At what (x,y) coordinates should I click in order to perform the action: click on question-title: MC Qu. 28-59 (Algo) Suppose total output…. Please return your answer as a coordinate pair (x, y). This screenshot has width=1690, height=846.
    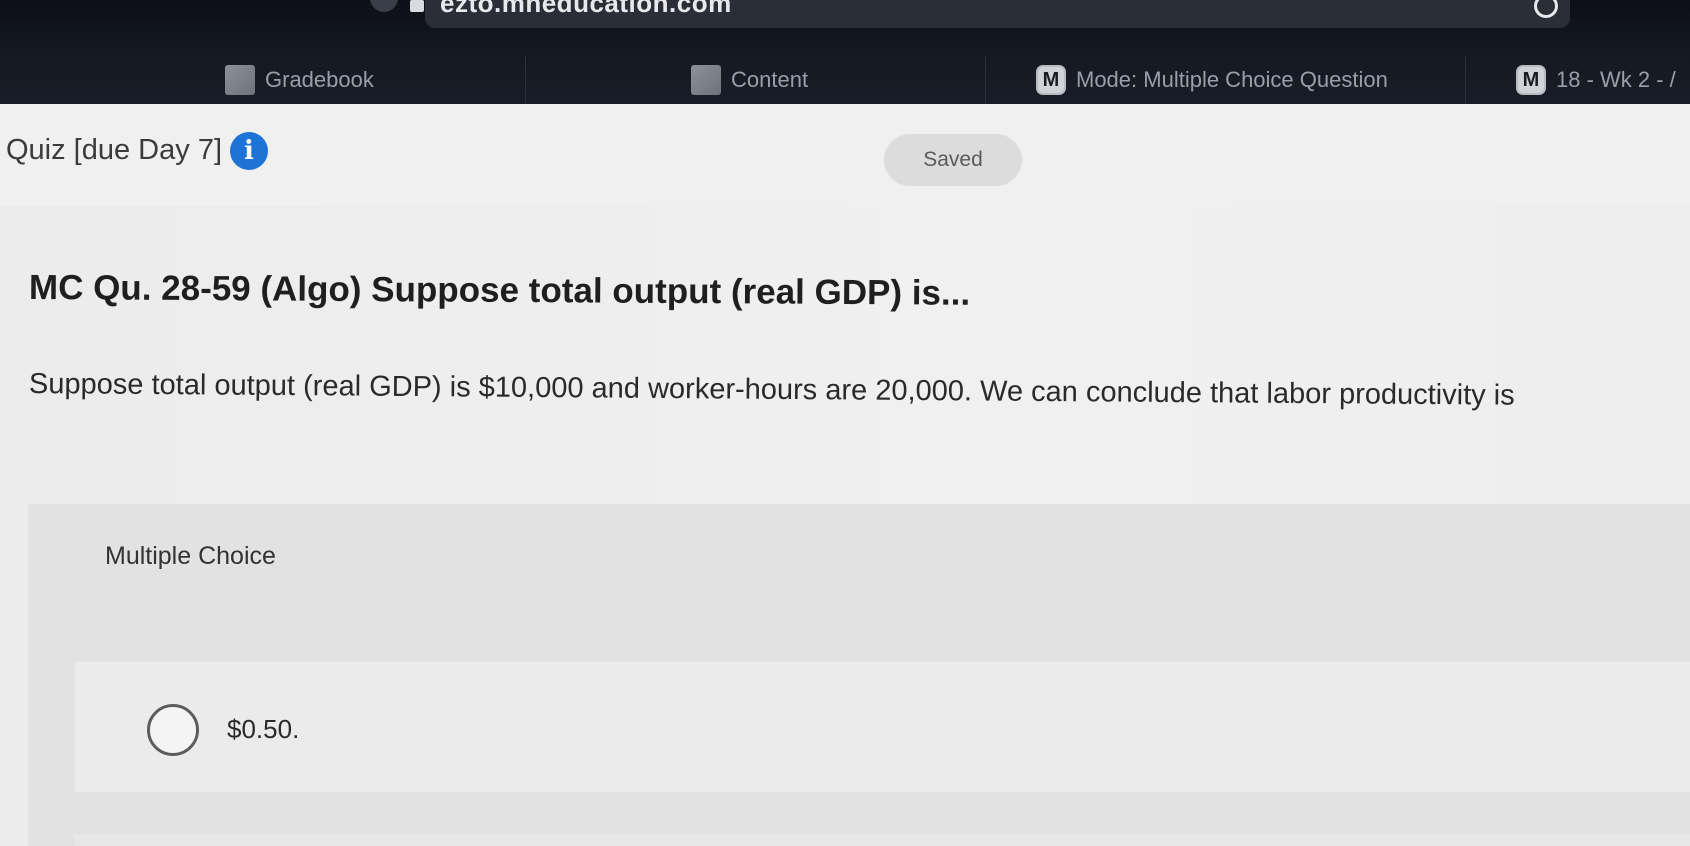
    Looking at the image, I should click on (499, 290).